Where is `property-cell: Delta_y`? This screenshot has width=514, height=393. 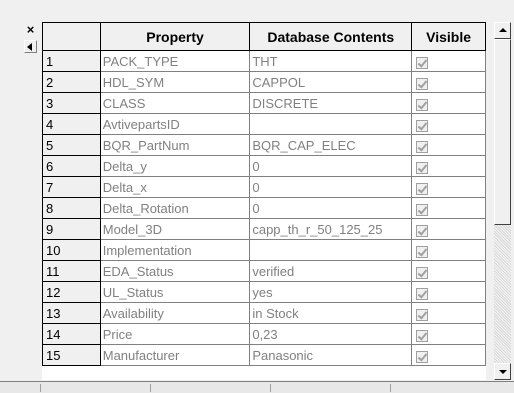 property-cell: Delta_y is located at coordinates (175, 166).